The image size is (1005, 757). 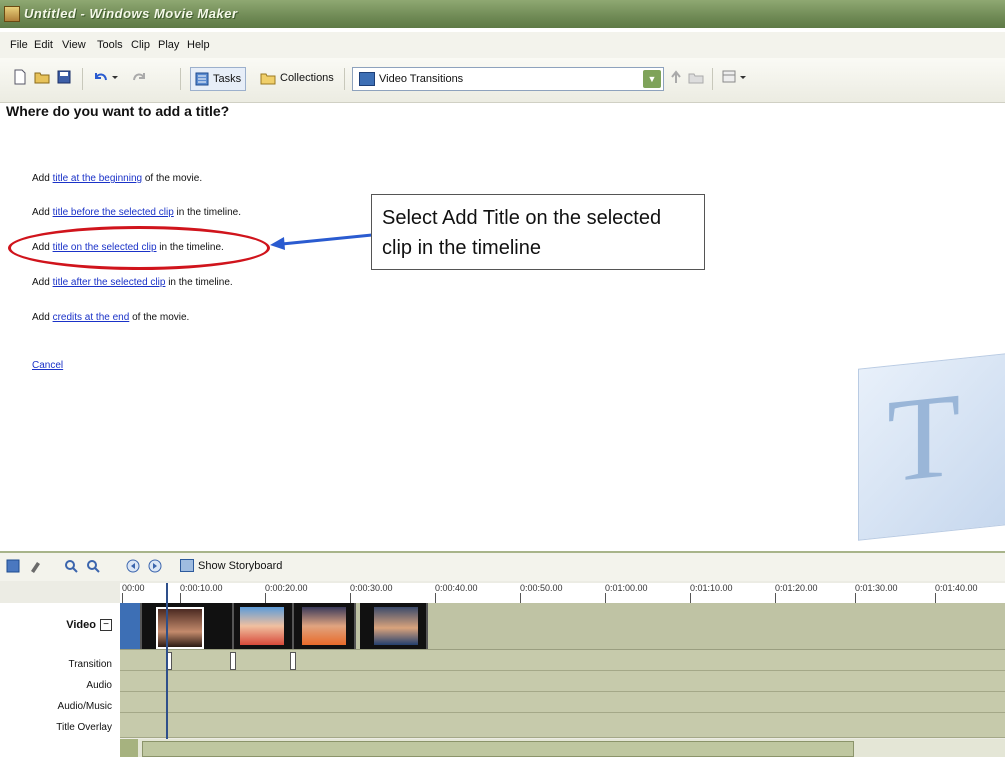 What do you see at coordinates (110, 45) in the screenshot?
I see `menu-tools: Tools` at bounding box center [110, 45].